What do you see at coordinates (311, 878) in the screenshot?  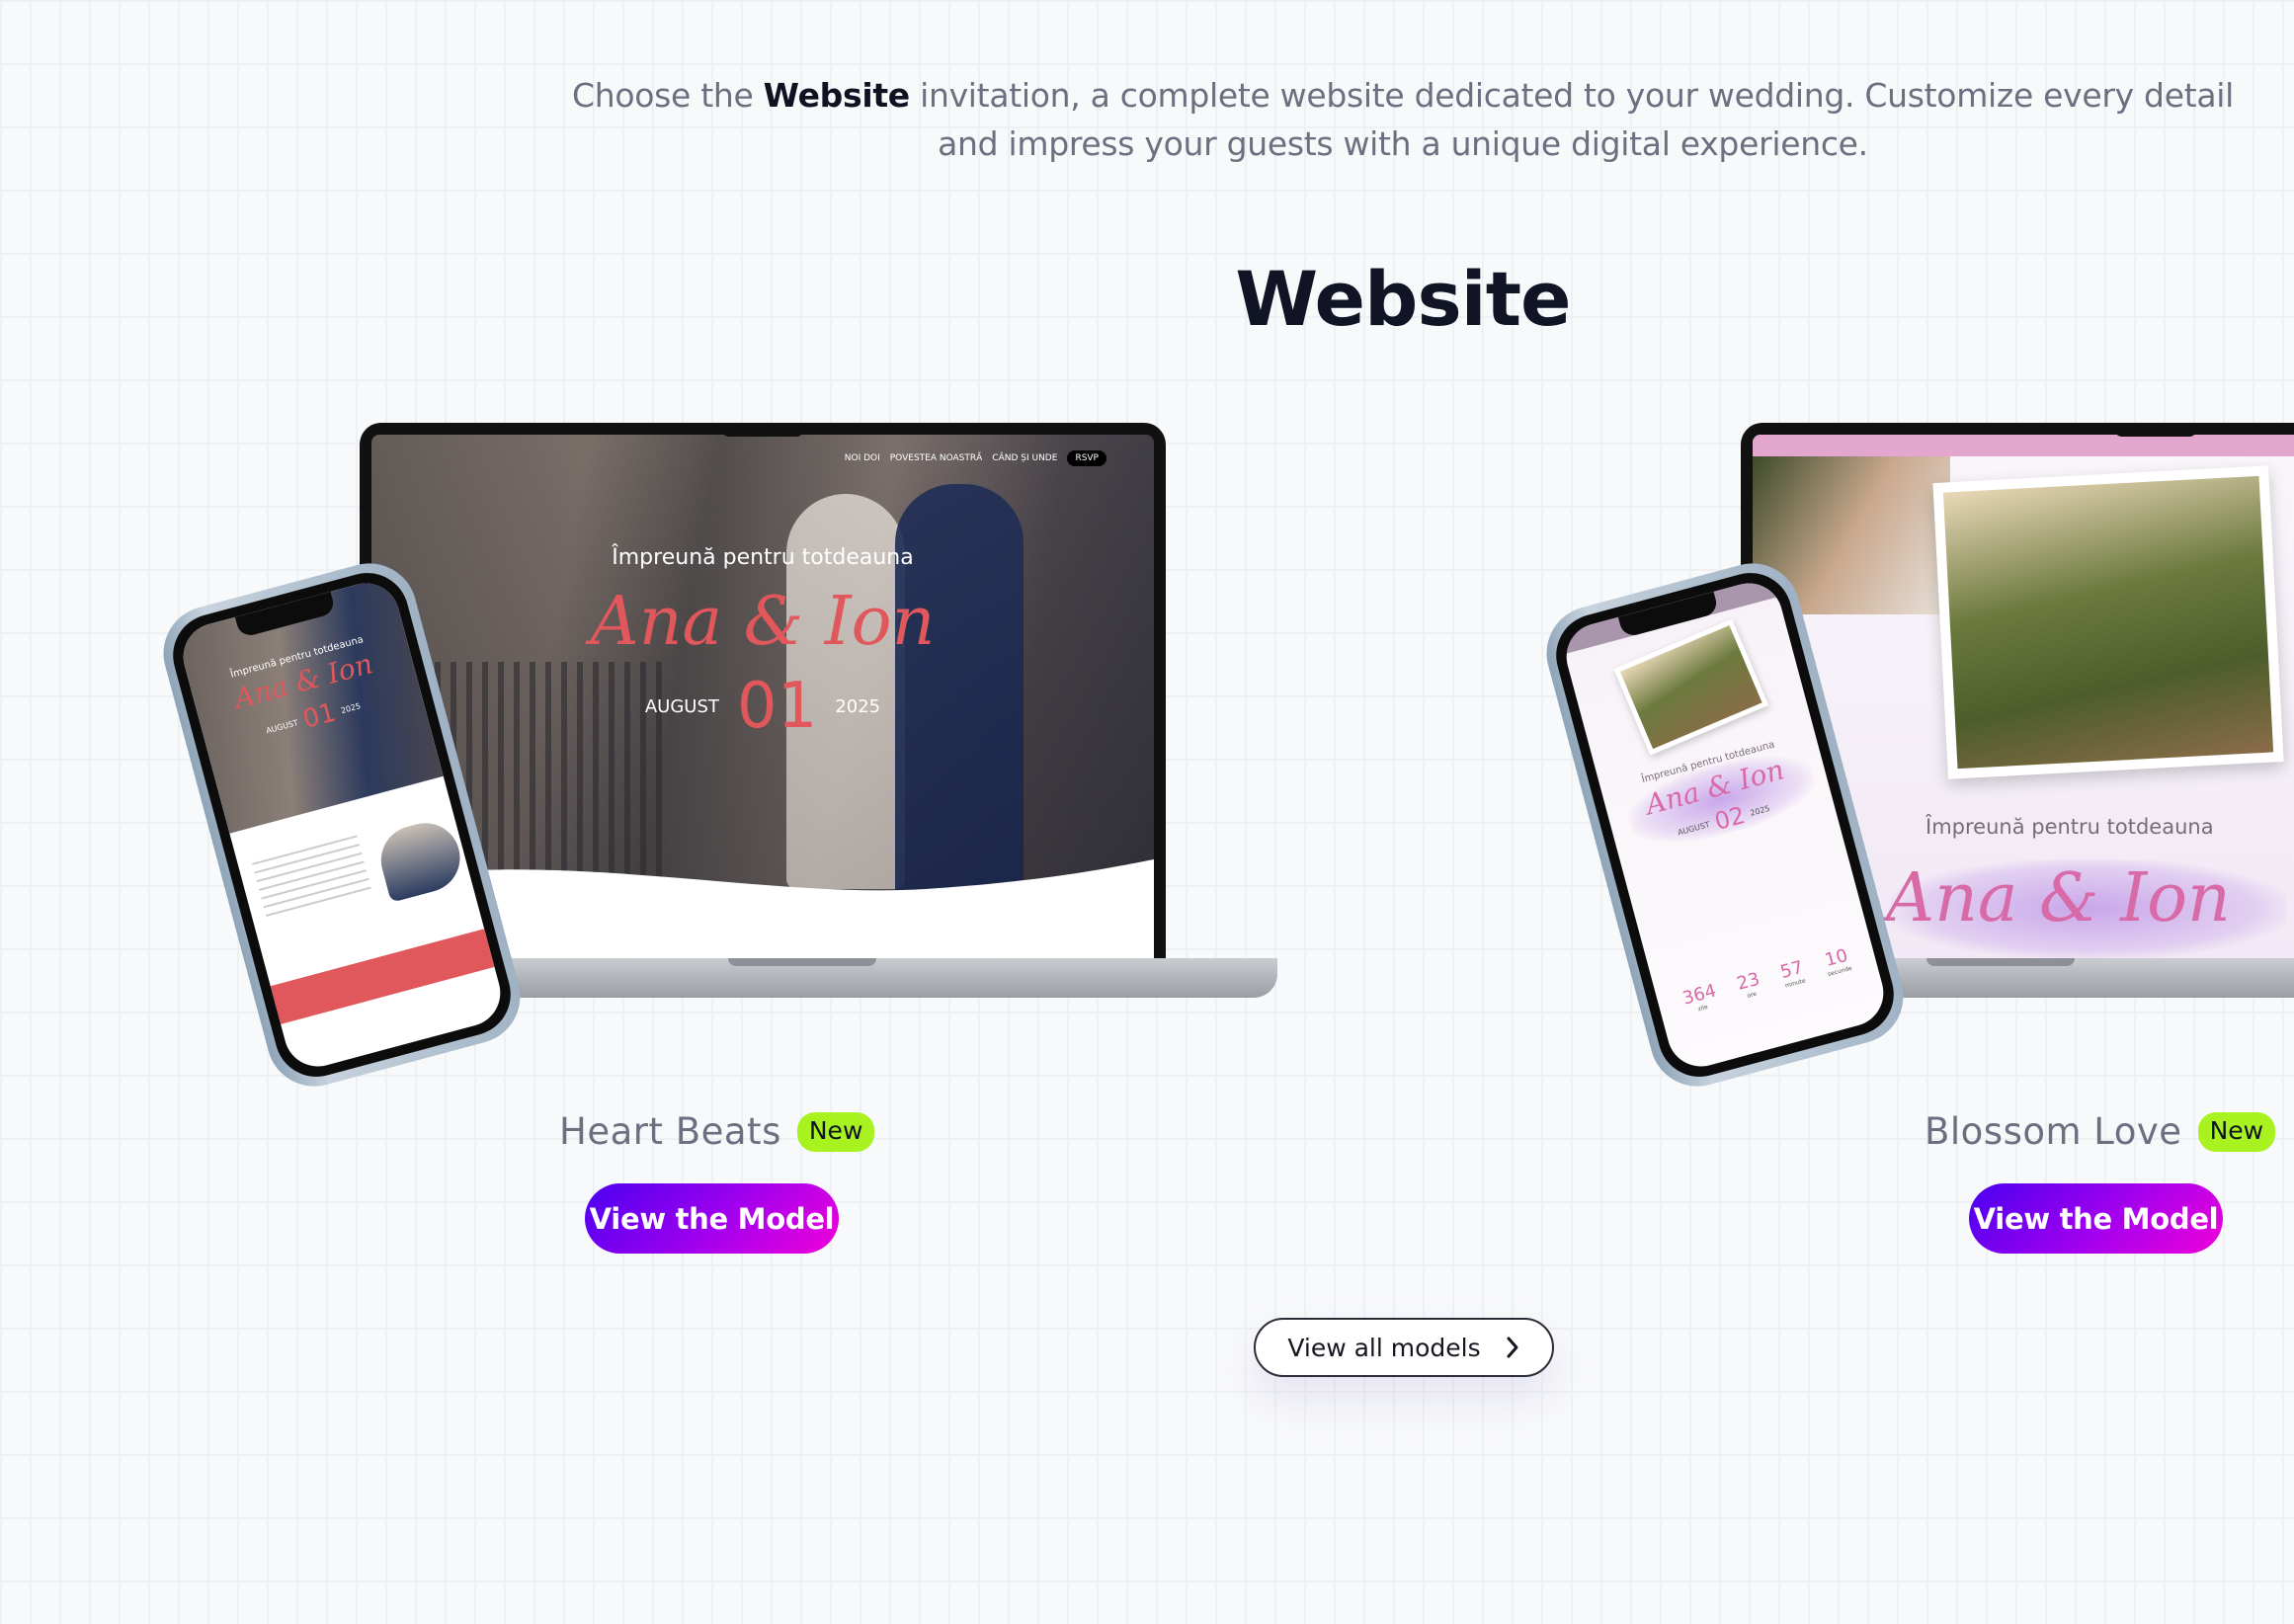 I see `text-lines` at bounding box center [311, 878].